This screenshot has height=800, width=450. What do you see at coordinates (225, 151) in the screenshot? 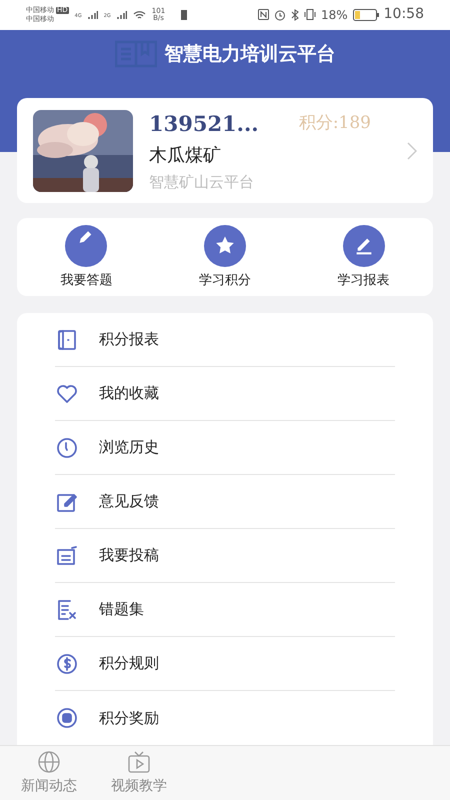
I see `profile-card: 139521... 积分:189 木瓜煤矿 智慧矿山云平台` at bounding box center [225, 151].